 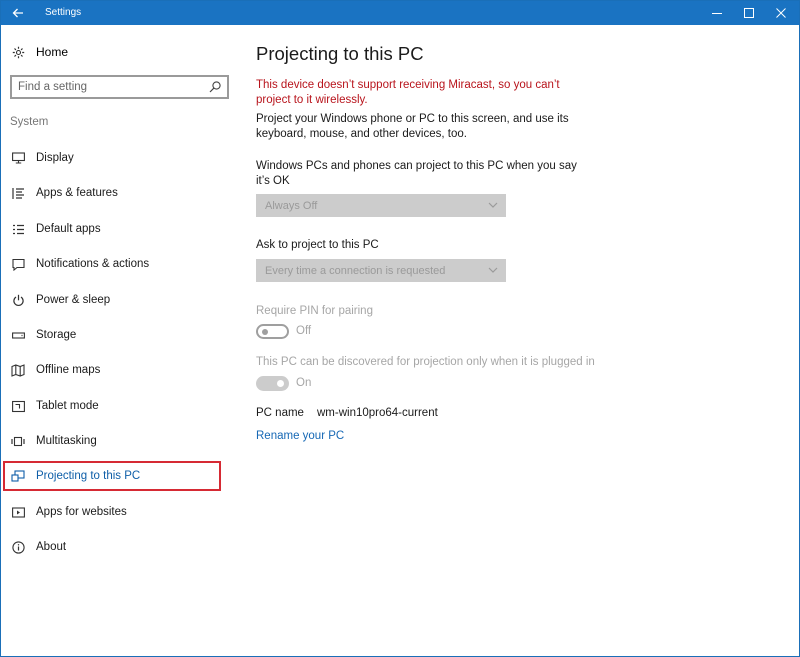 I want to click on multitasking-icon, so click(x=18, y=441).